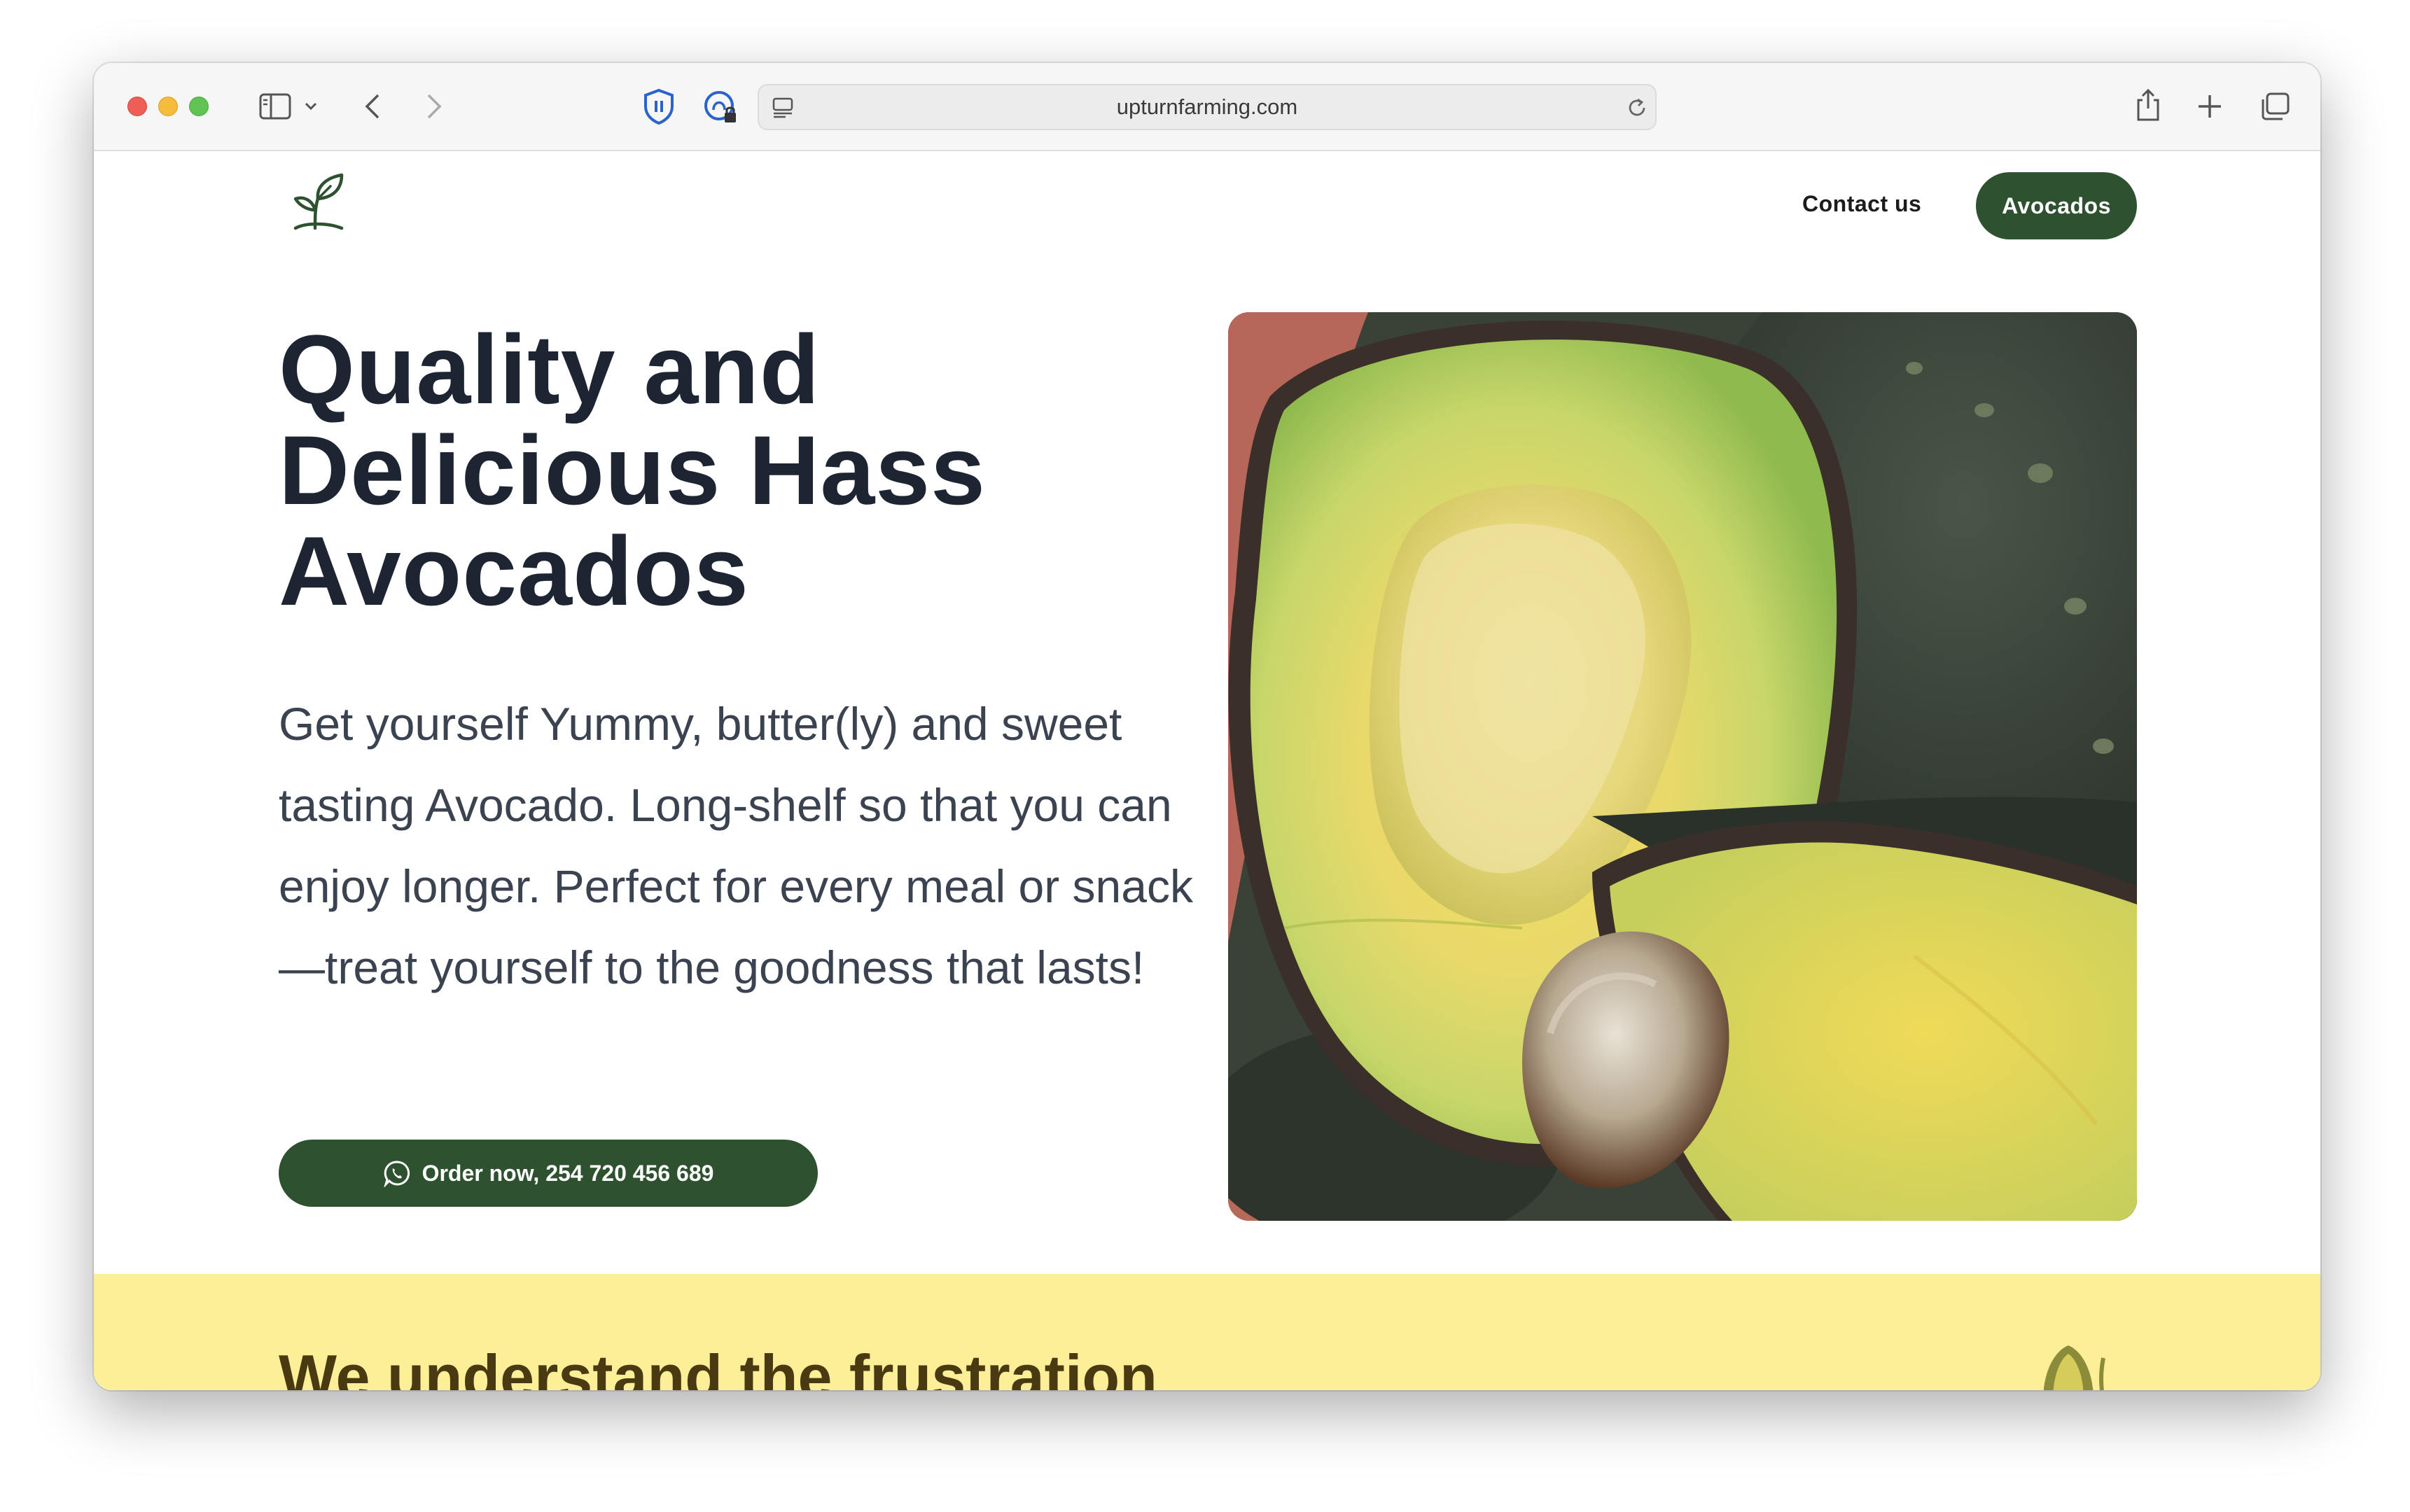 The image size is (2410, 1512). I want to click on order-button-label: Order now, 254 720 456 689, so click(568, 1173).